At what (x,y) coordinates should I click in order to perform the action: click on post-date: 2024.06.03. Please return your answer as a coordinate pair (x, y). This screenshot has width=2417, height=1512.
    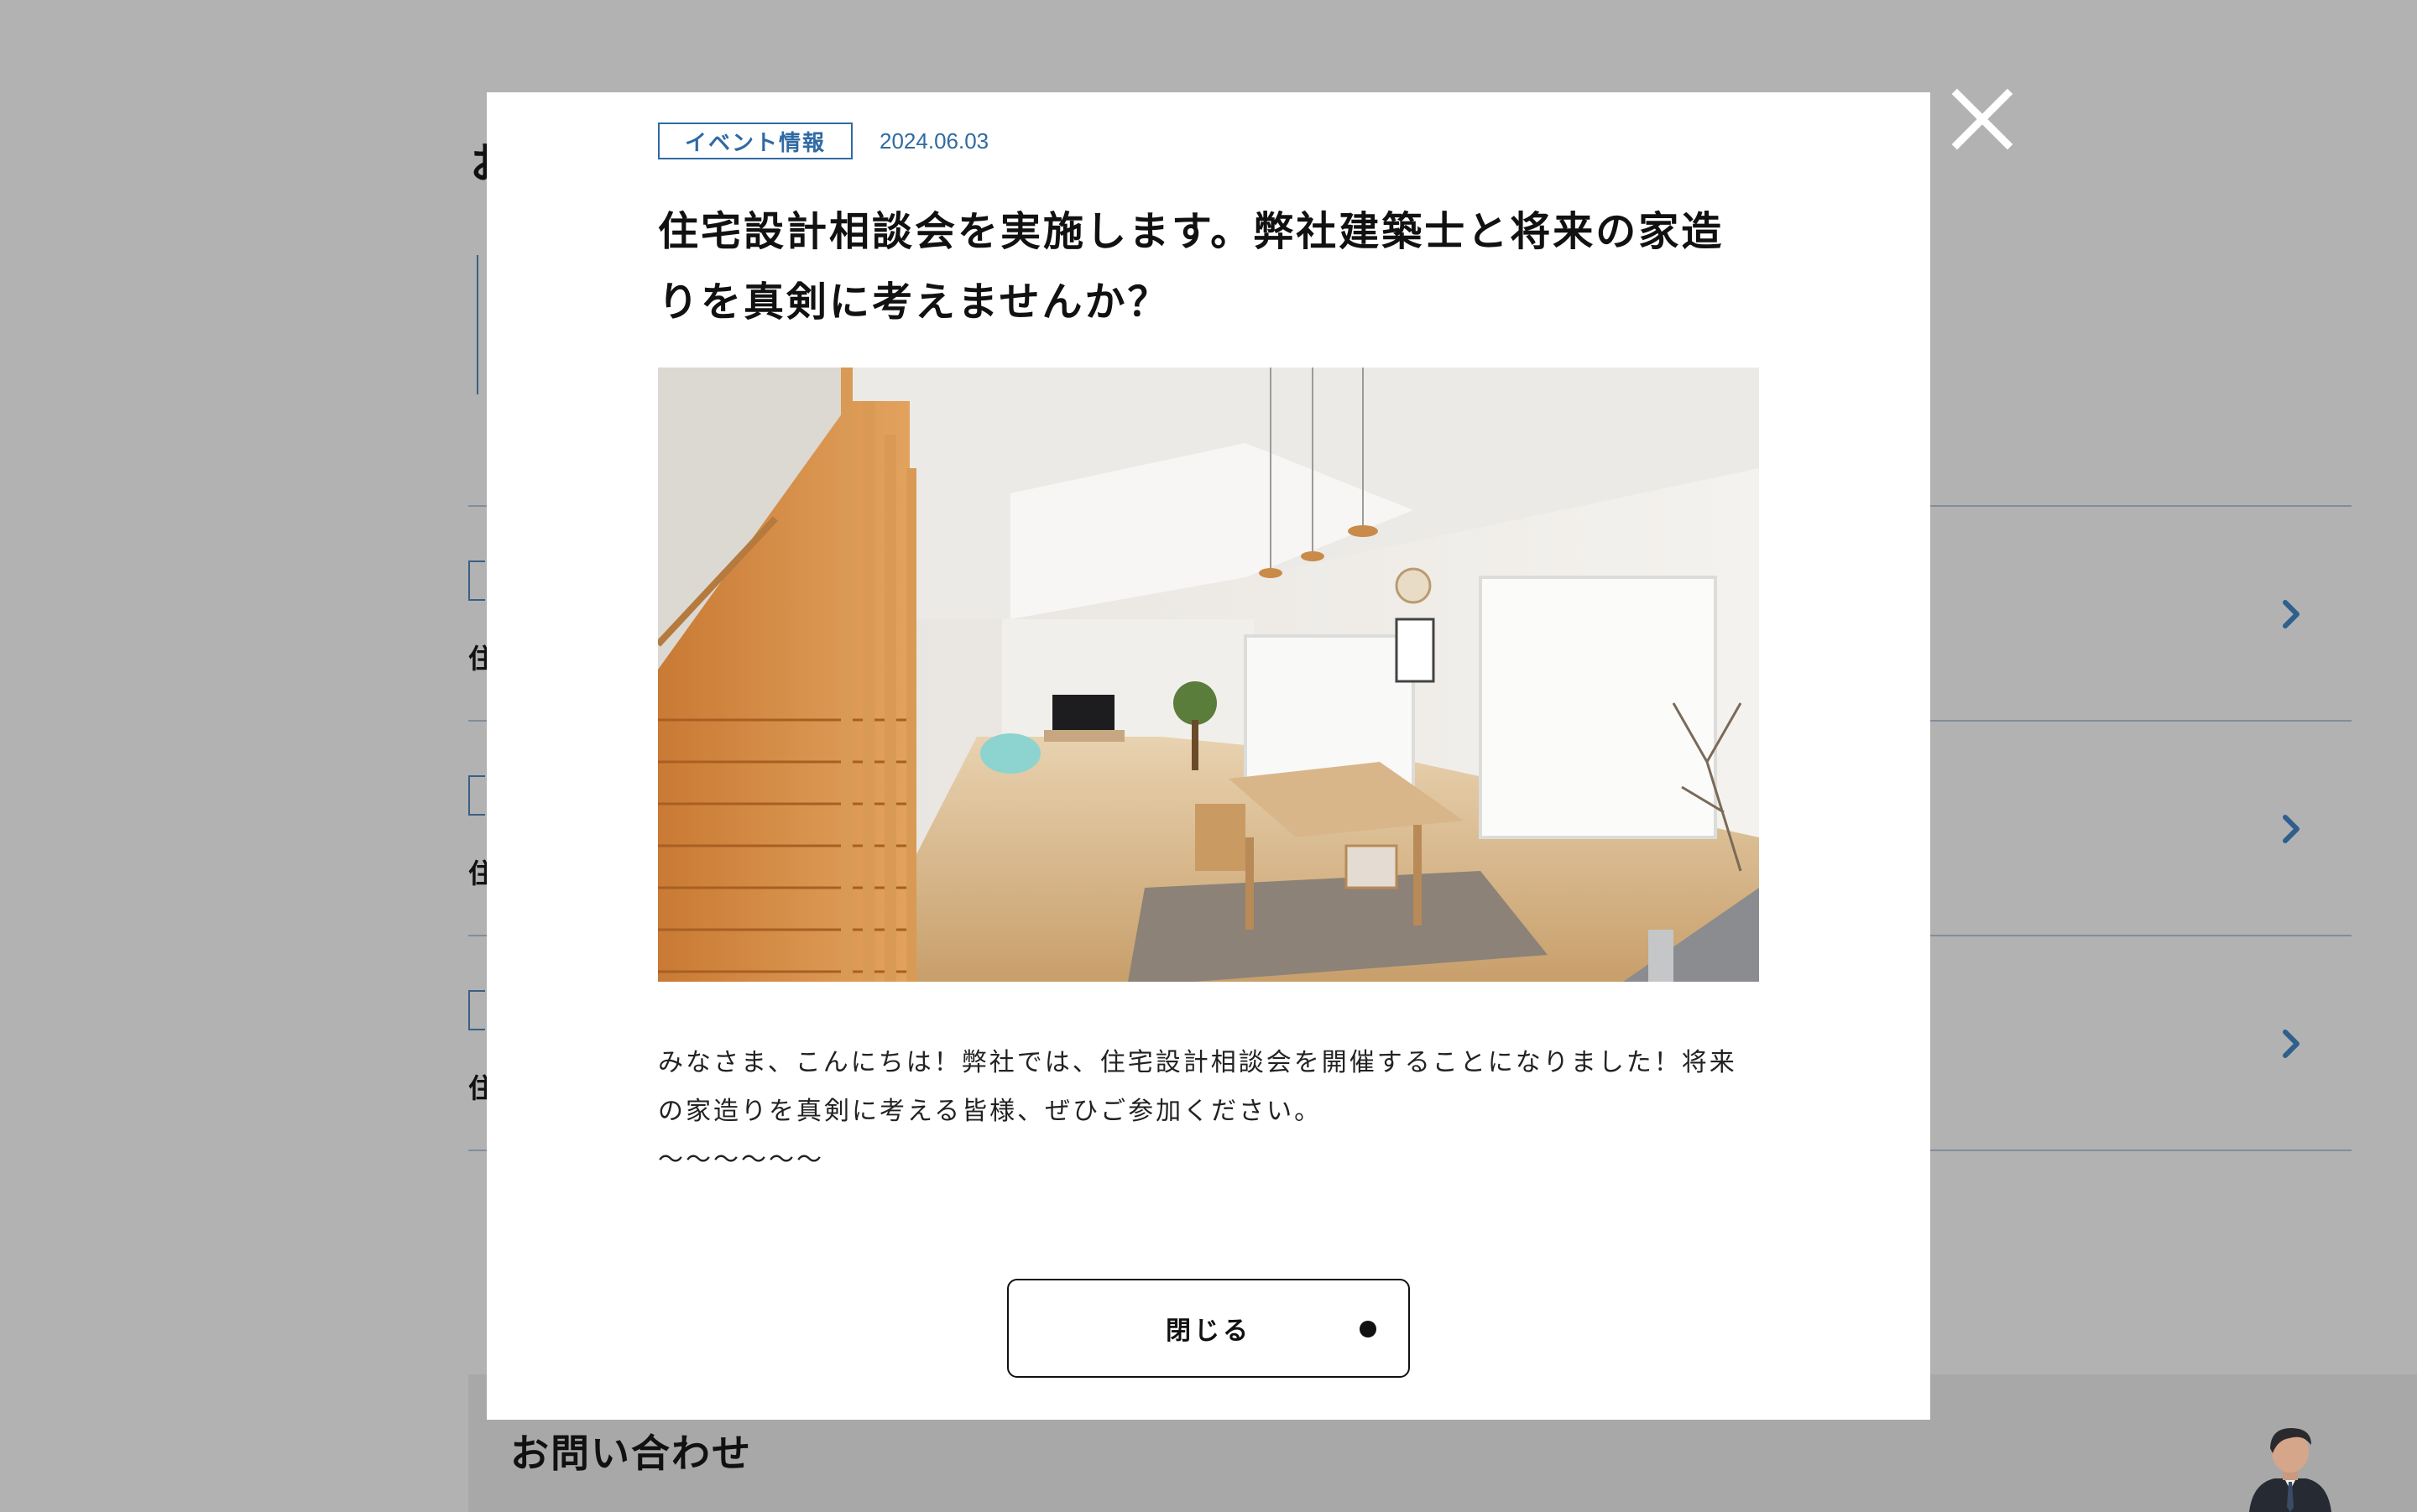
    Looking at the image, I should click on (934, 141).